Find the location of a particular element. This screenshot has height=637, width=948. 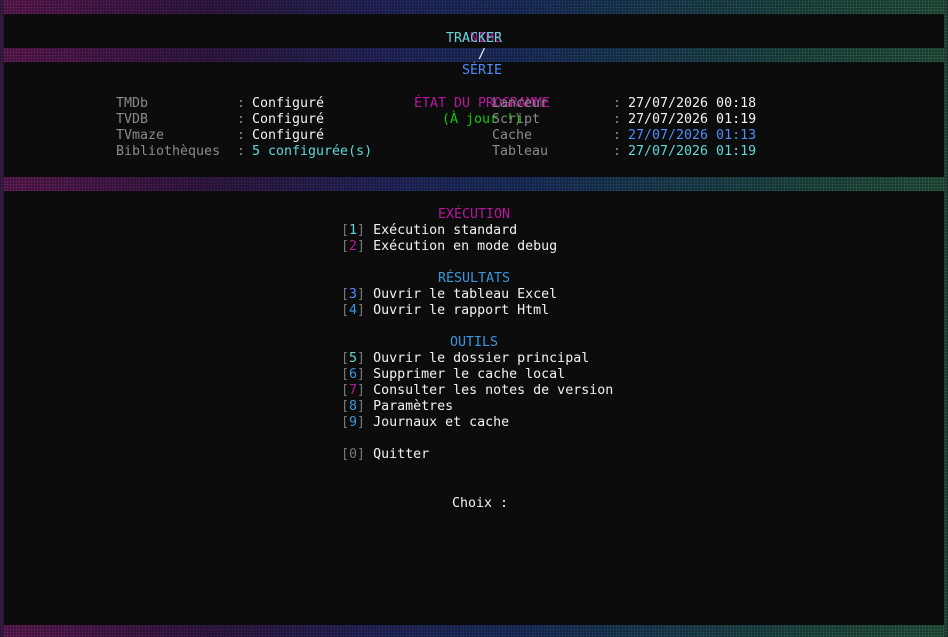

text-cursor is located at coordinates (512, 503).